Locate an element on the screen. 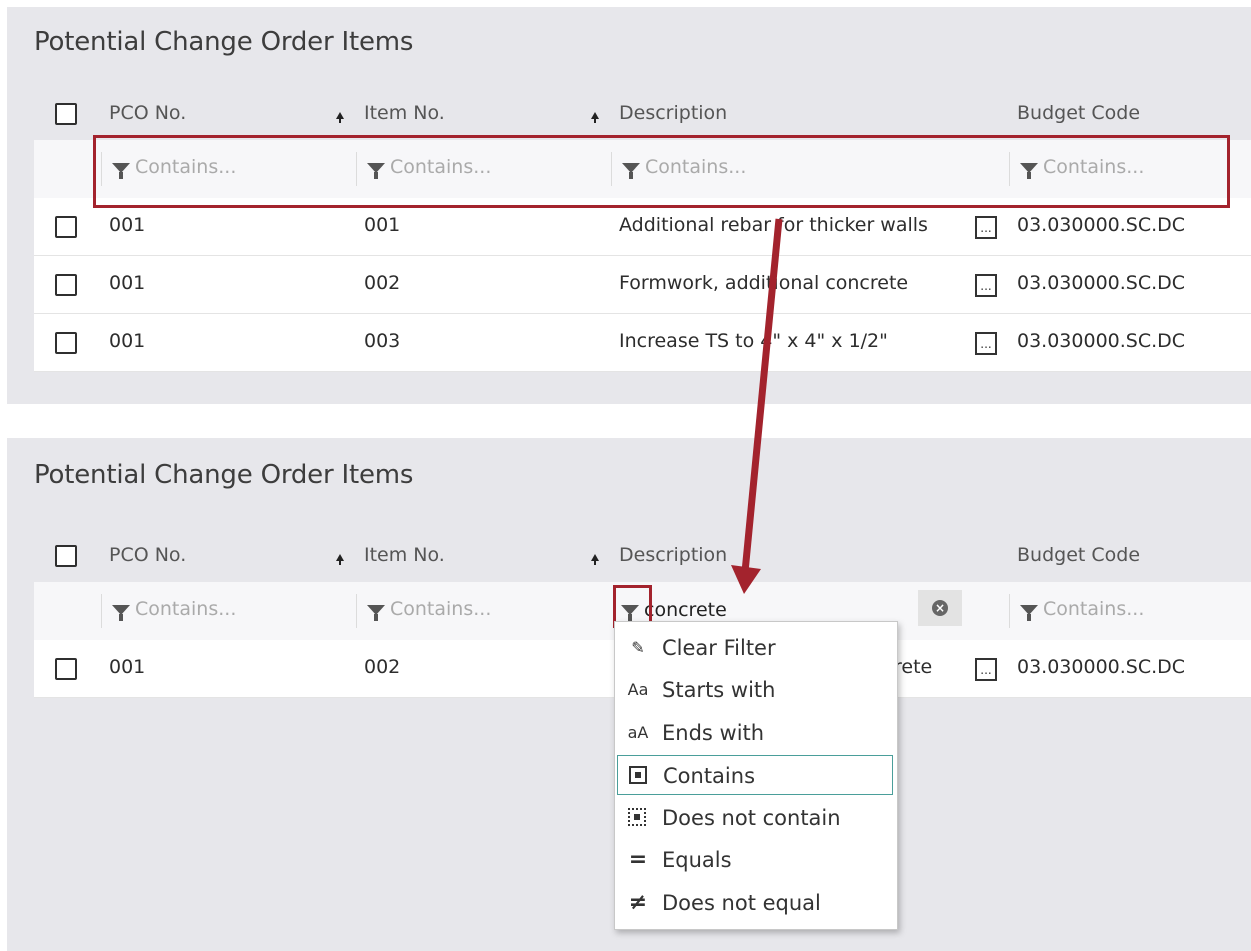 This screenshot has width=1251, height=951. menu-item-label: Does not equal is located at coordinates (741, 903).